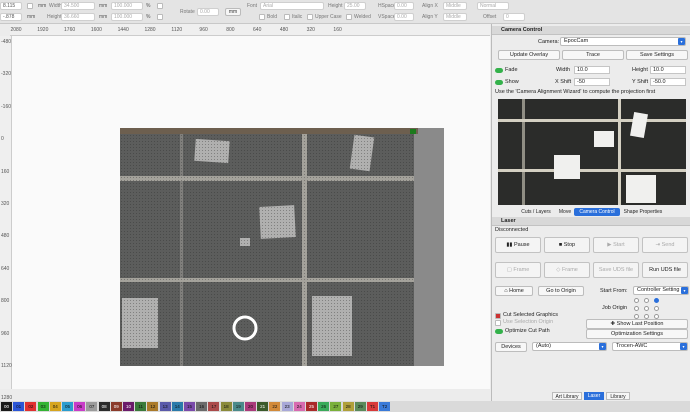  What do you see at coordinates (668, 82) in the screenshot?
I see `y-shift-field: -50.0` at bounding box center [668, 82].